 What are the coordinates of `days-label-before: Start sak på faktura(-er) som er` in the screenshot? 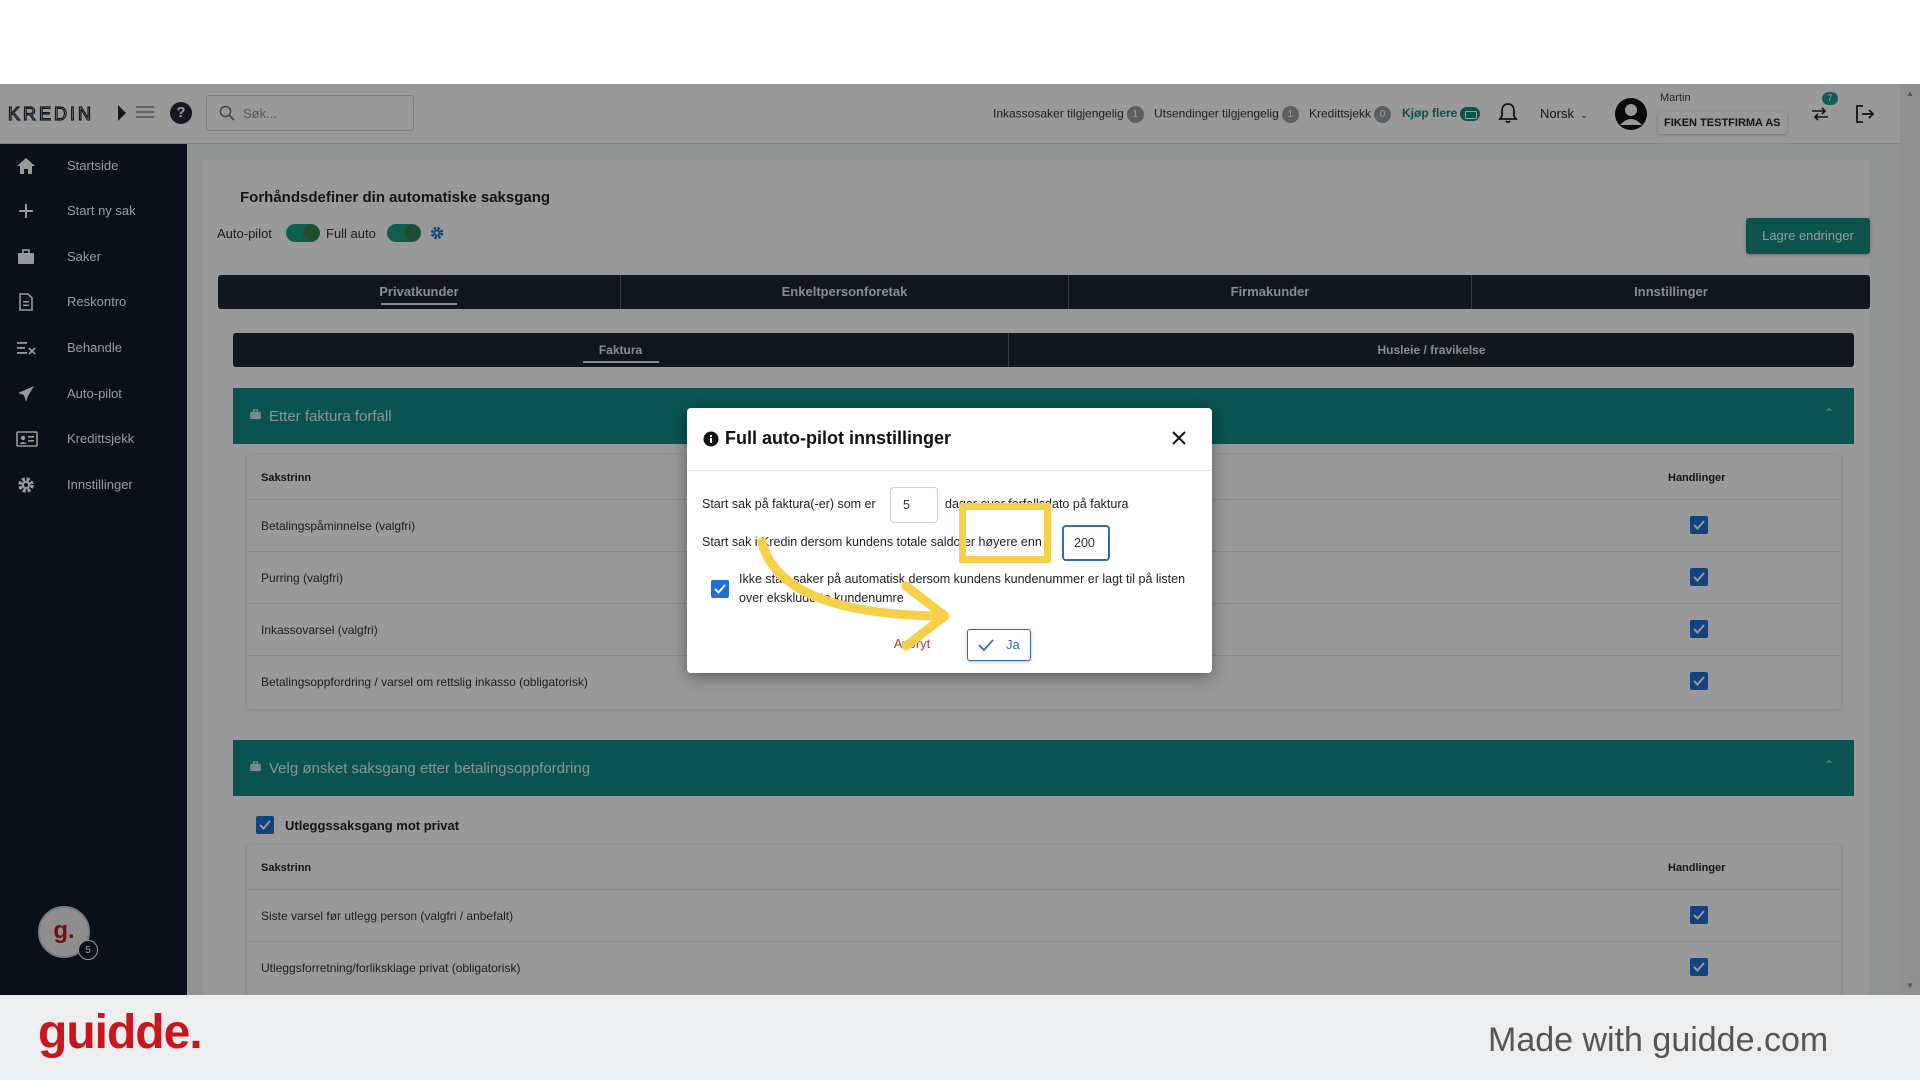 It's located at (789, 504).